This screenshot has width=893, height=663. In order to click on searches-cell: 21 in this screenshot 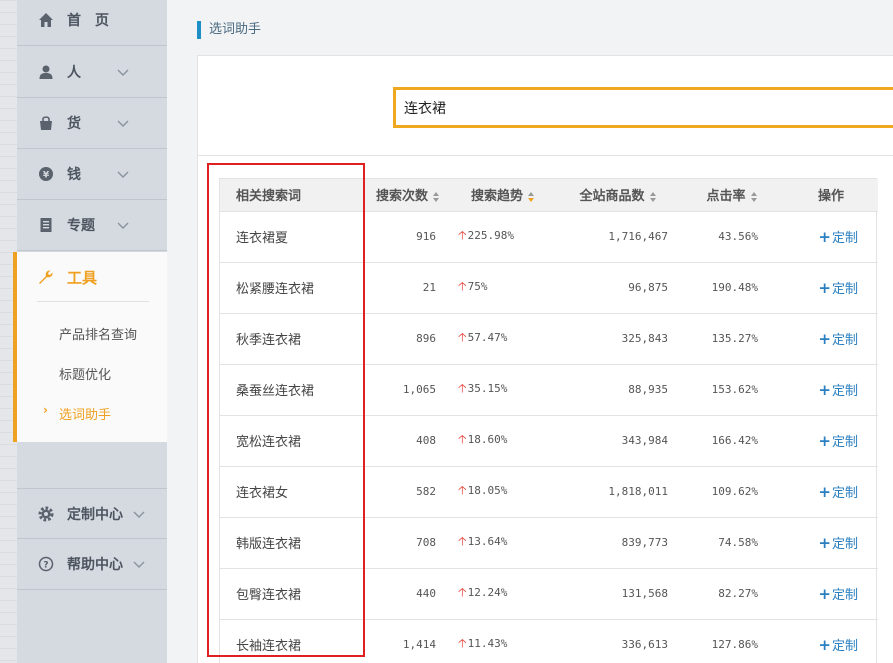, I will do `click(408, 288)`.